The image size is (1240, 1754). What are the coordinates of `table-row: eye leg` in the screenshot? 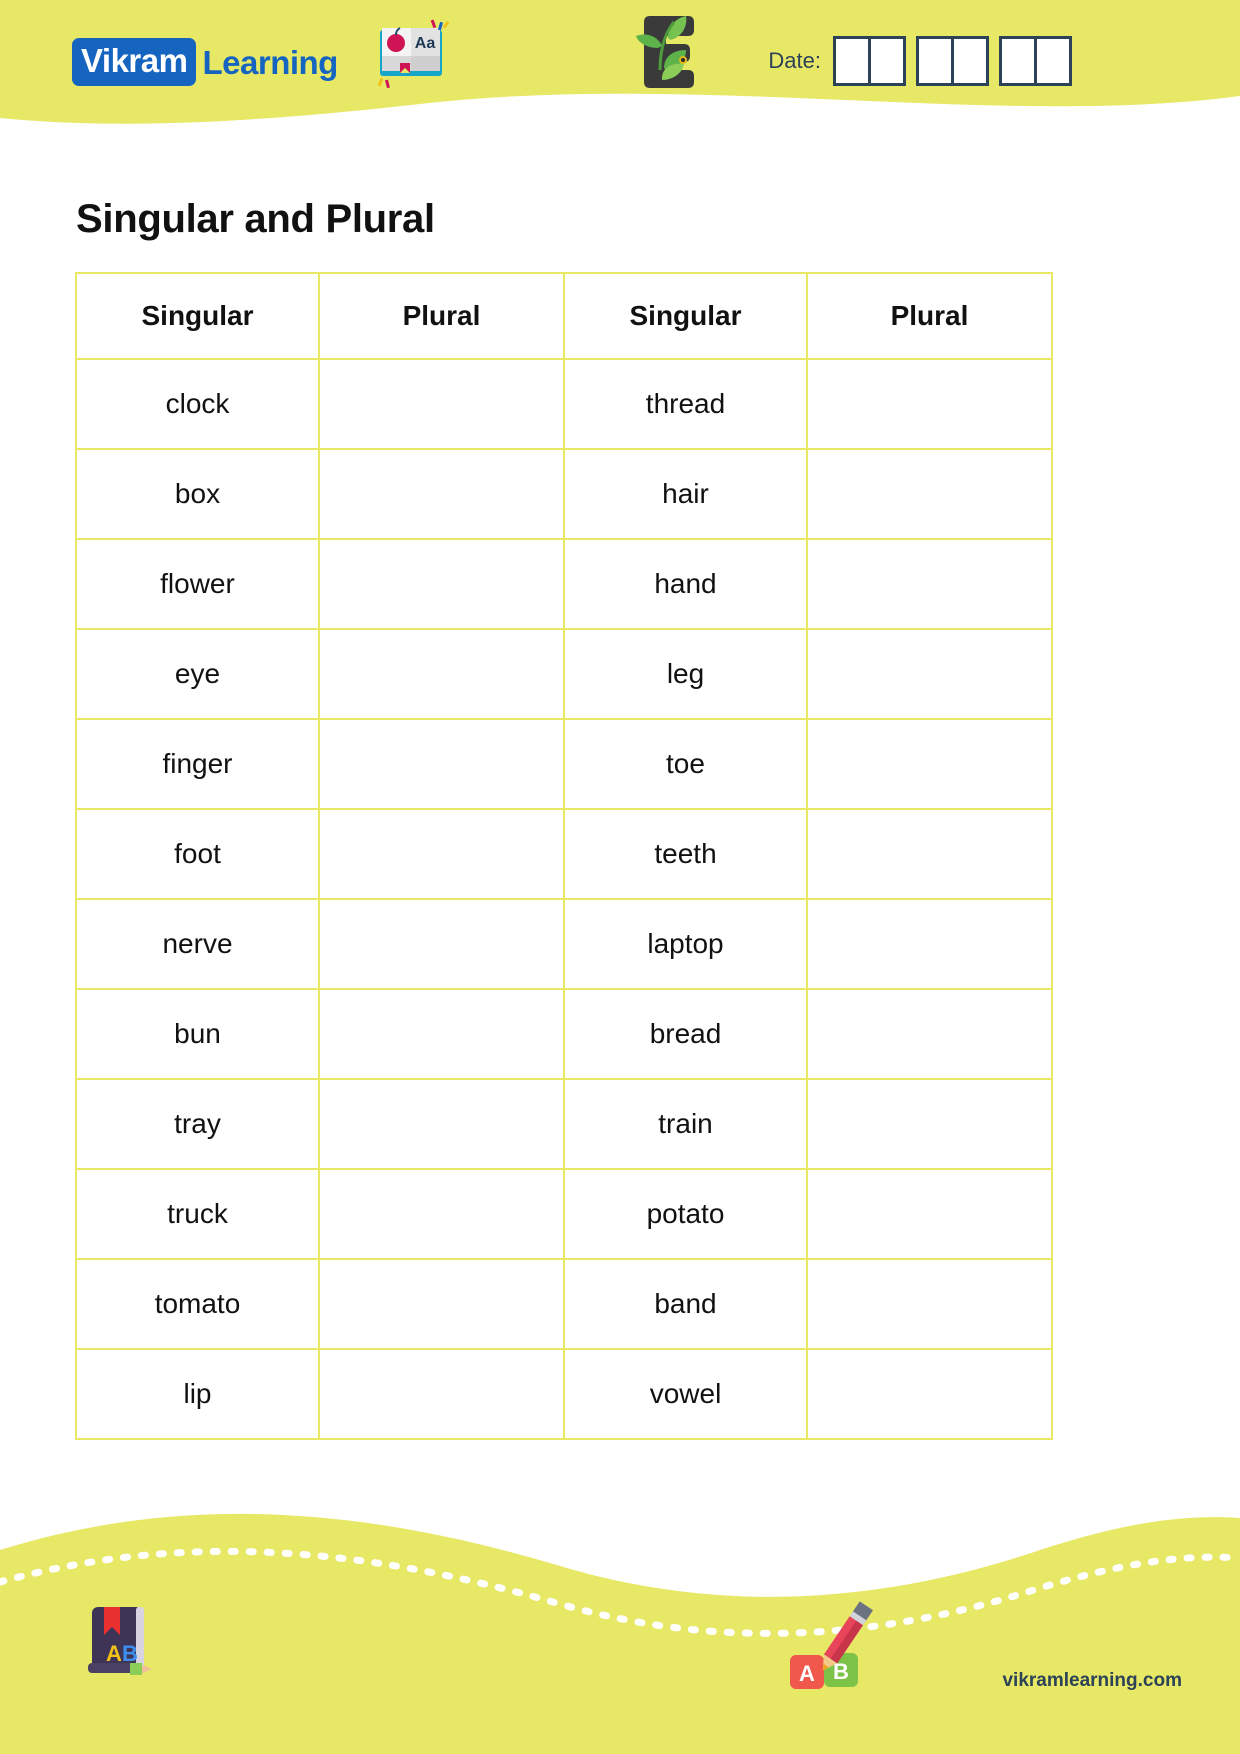 It's located at (564, 674).